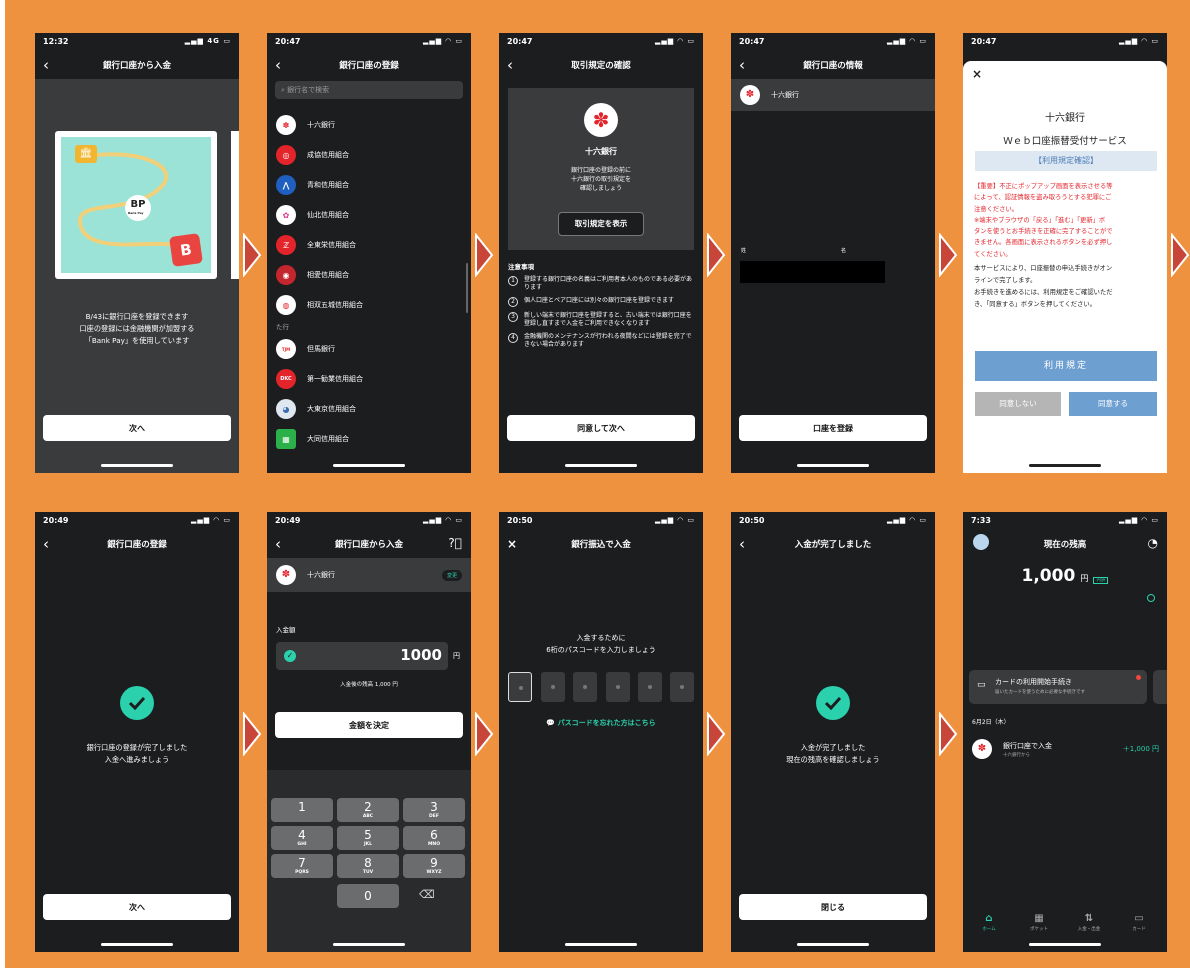  What do you see at coordinates (833, 545) in the screenshot?
I see `page-title: 入金が完了しました` at bounding box center [833, 545].